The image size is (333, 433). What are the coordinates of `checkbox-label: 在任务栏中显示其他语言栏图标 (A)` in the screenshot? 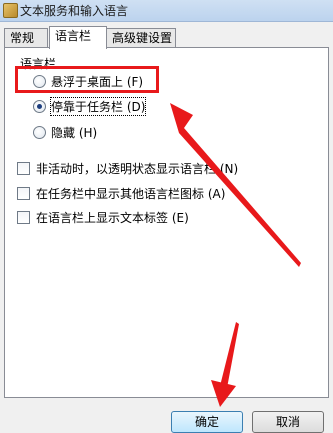 It's located at (131, 193).